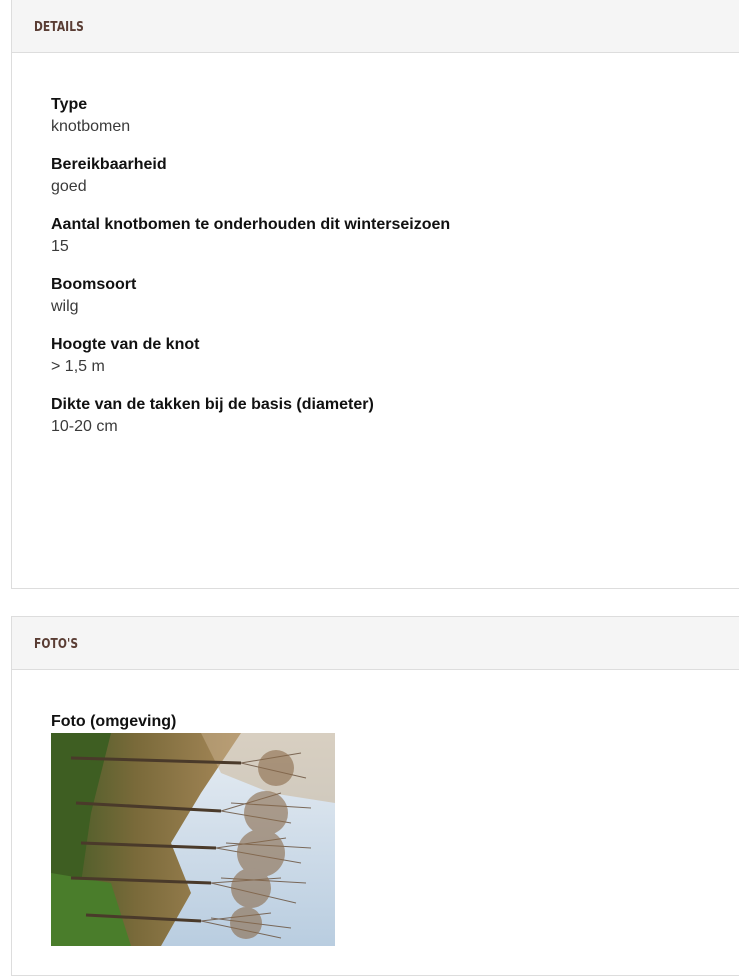  Describe the element at coordinates (375, 26) in the screenshot. I see `details-header: DETAILS` at that location.